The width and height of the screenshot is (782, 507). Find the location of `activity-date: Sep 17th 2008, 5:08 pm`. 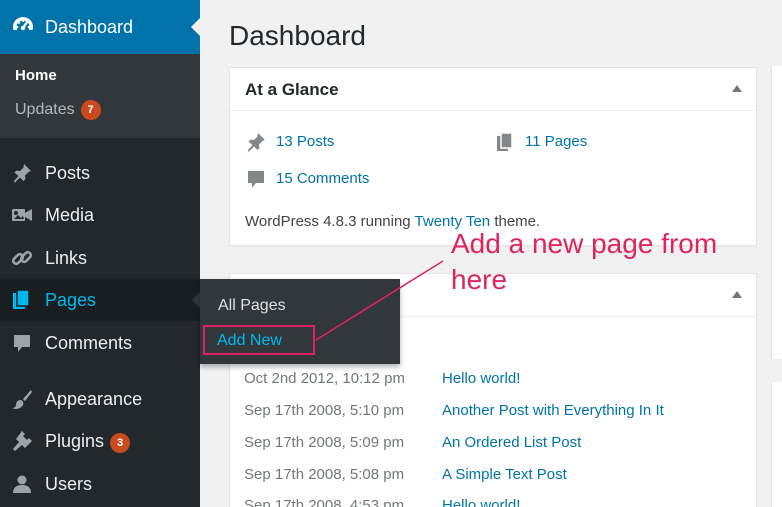

activity-date: Sep 17th 2008, 5:08 pm is located at coordinates (324, 474).